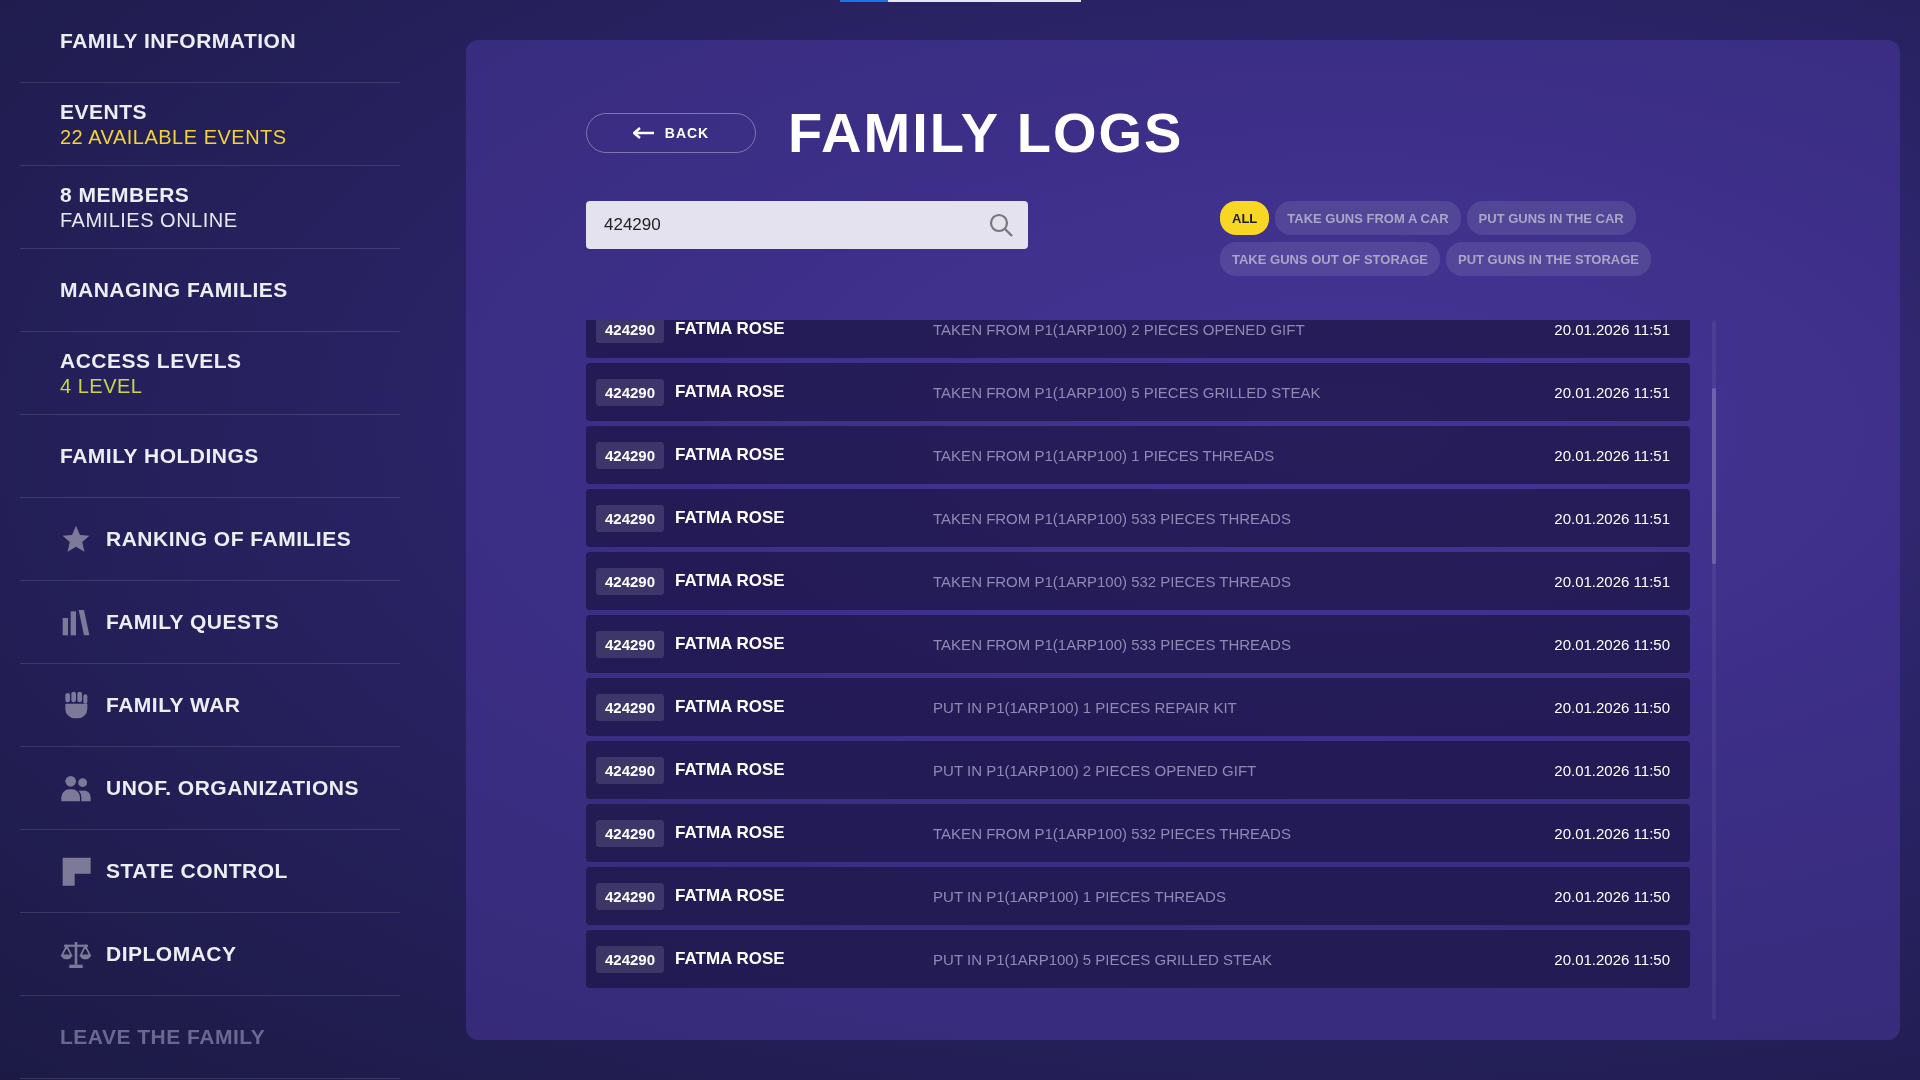 The width and height of the screenshot is (1920, 1080). What do you see at coordinates (151, 360) in the screenshot?
I see `sidebar-item: ACCESS LEVELS` at bounding box center [151, 360].